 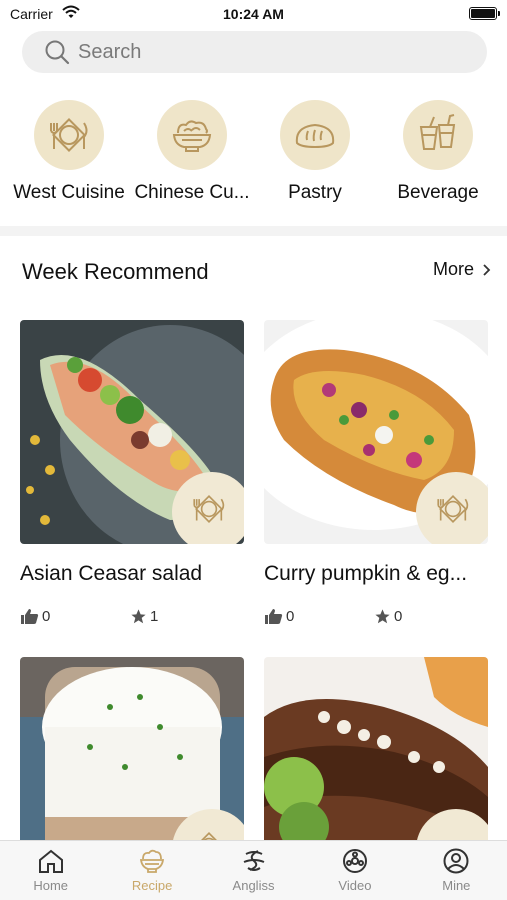 I want to click on tab-mine: Mine, so click(x=456, y=870).